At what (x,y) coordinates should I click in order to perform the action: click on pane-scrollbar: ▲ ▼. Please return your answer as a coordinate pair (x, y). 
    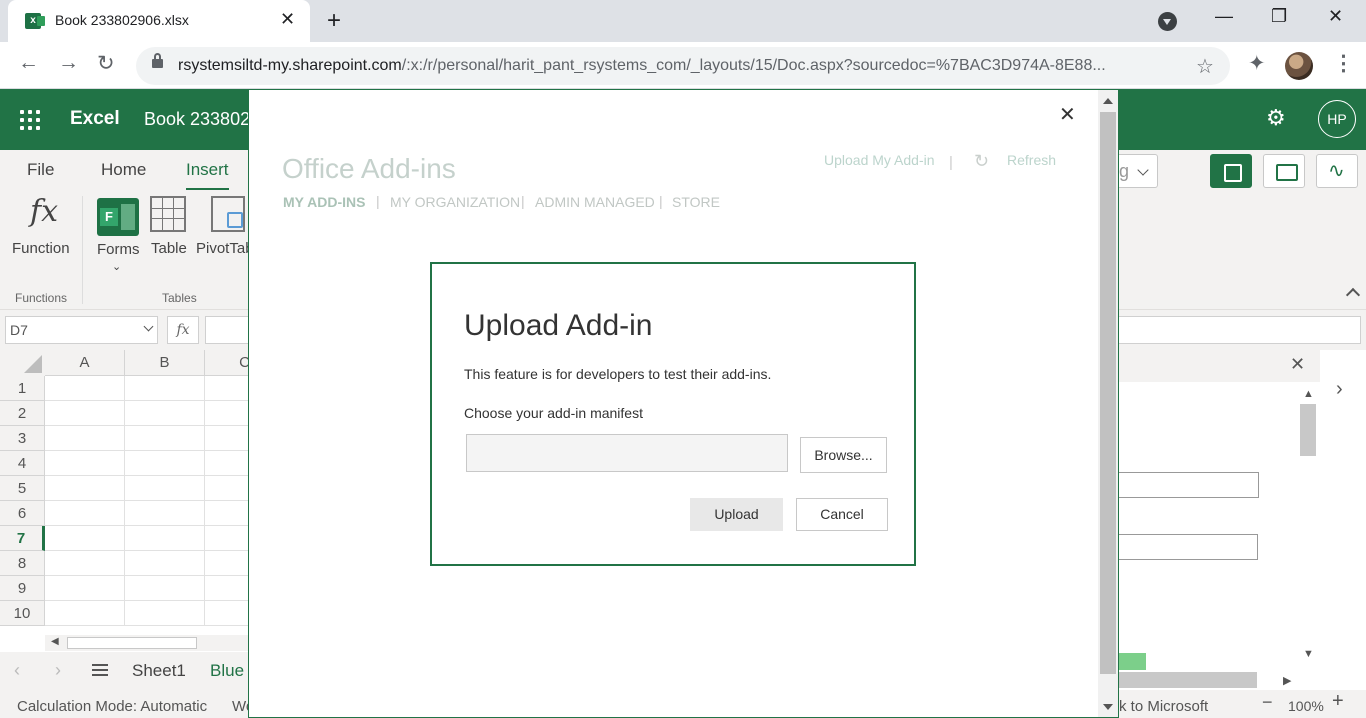
    Looking at the image, I should click on (1308, 524).